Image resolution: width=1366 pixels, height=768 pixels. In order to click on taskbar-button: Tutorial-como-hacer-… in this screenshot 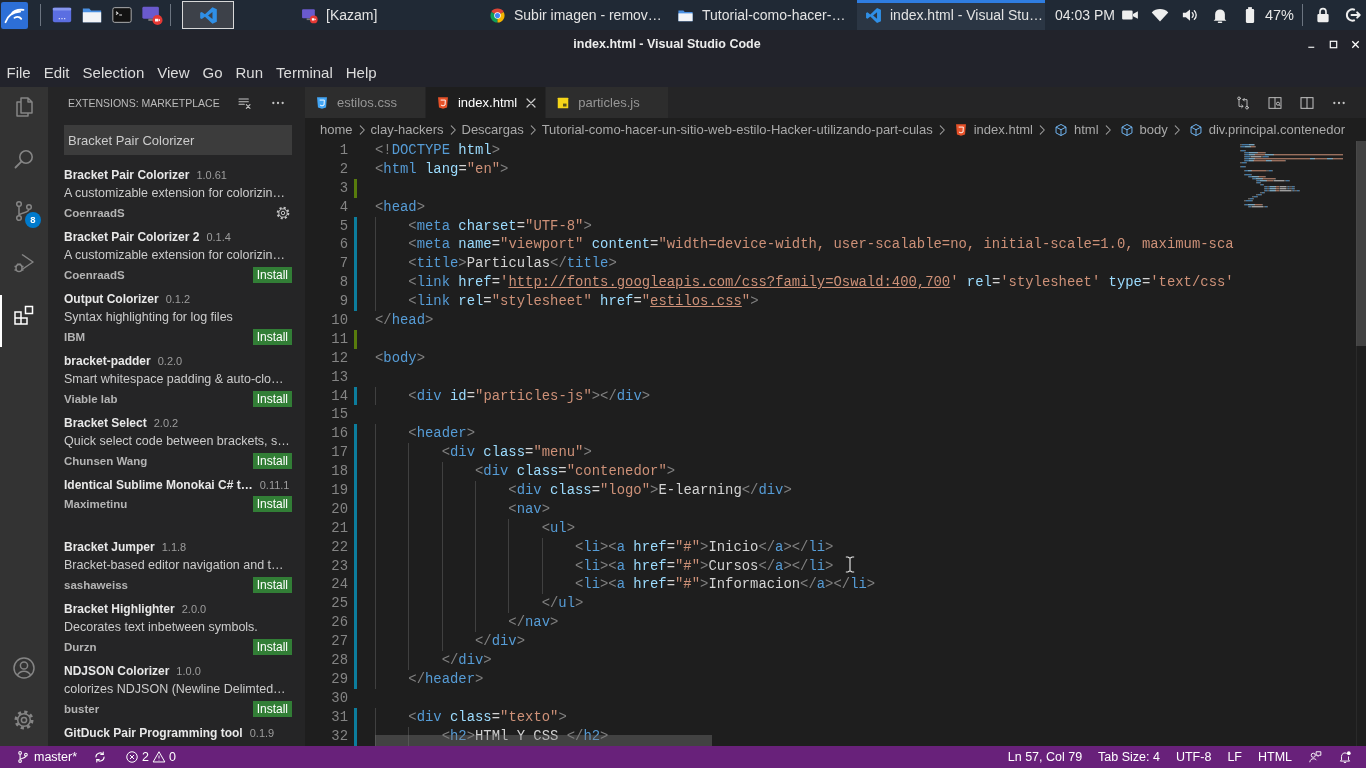, I will do `click(763, 15)`.